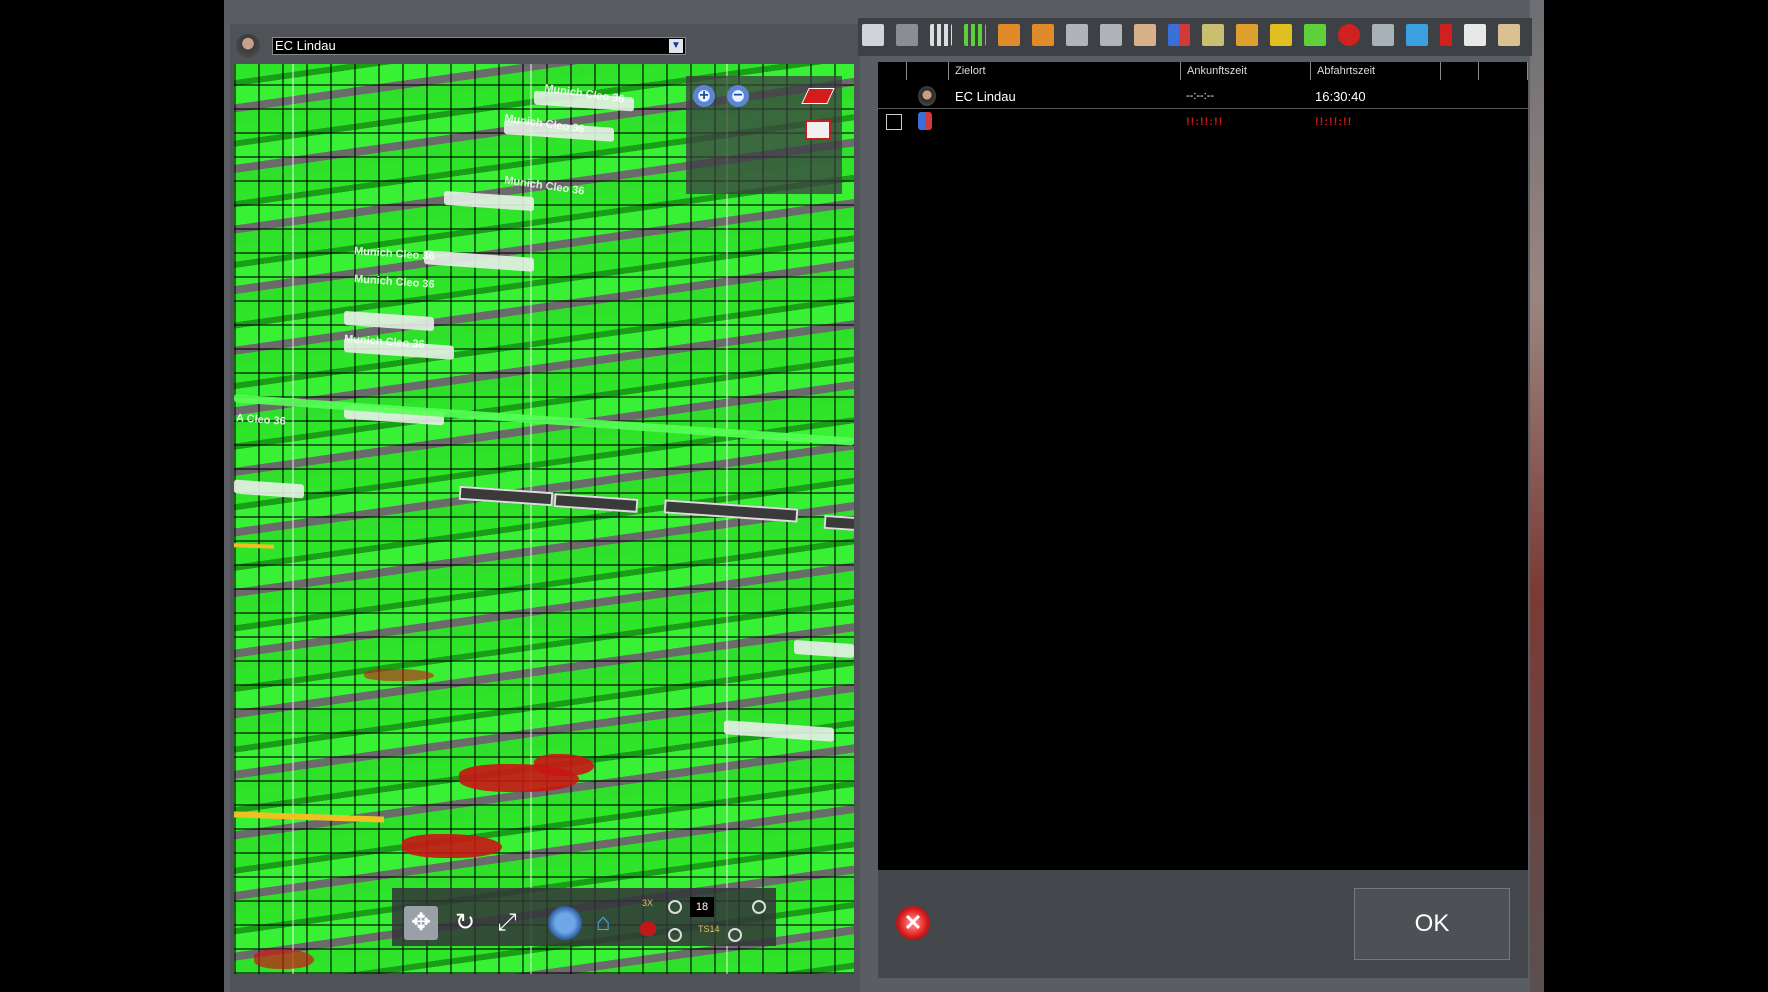 The width and height of the screenshot is (1768, 992). I want to click on resize-button: ⤢, so click(507, 923).